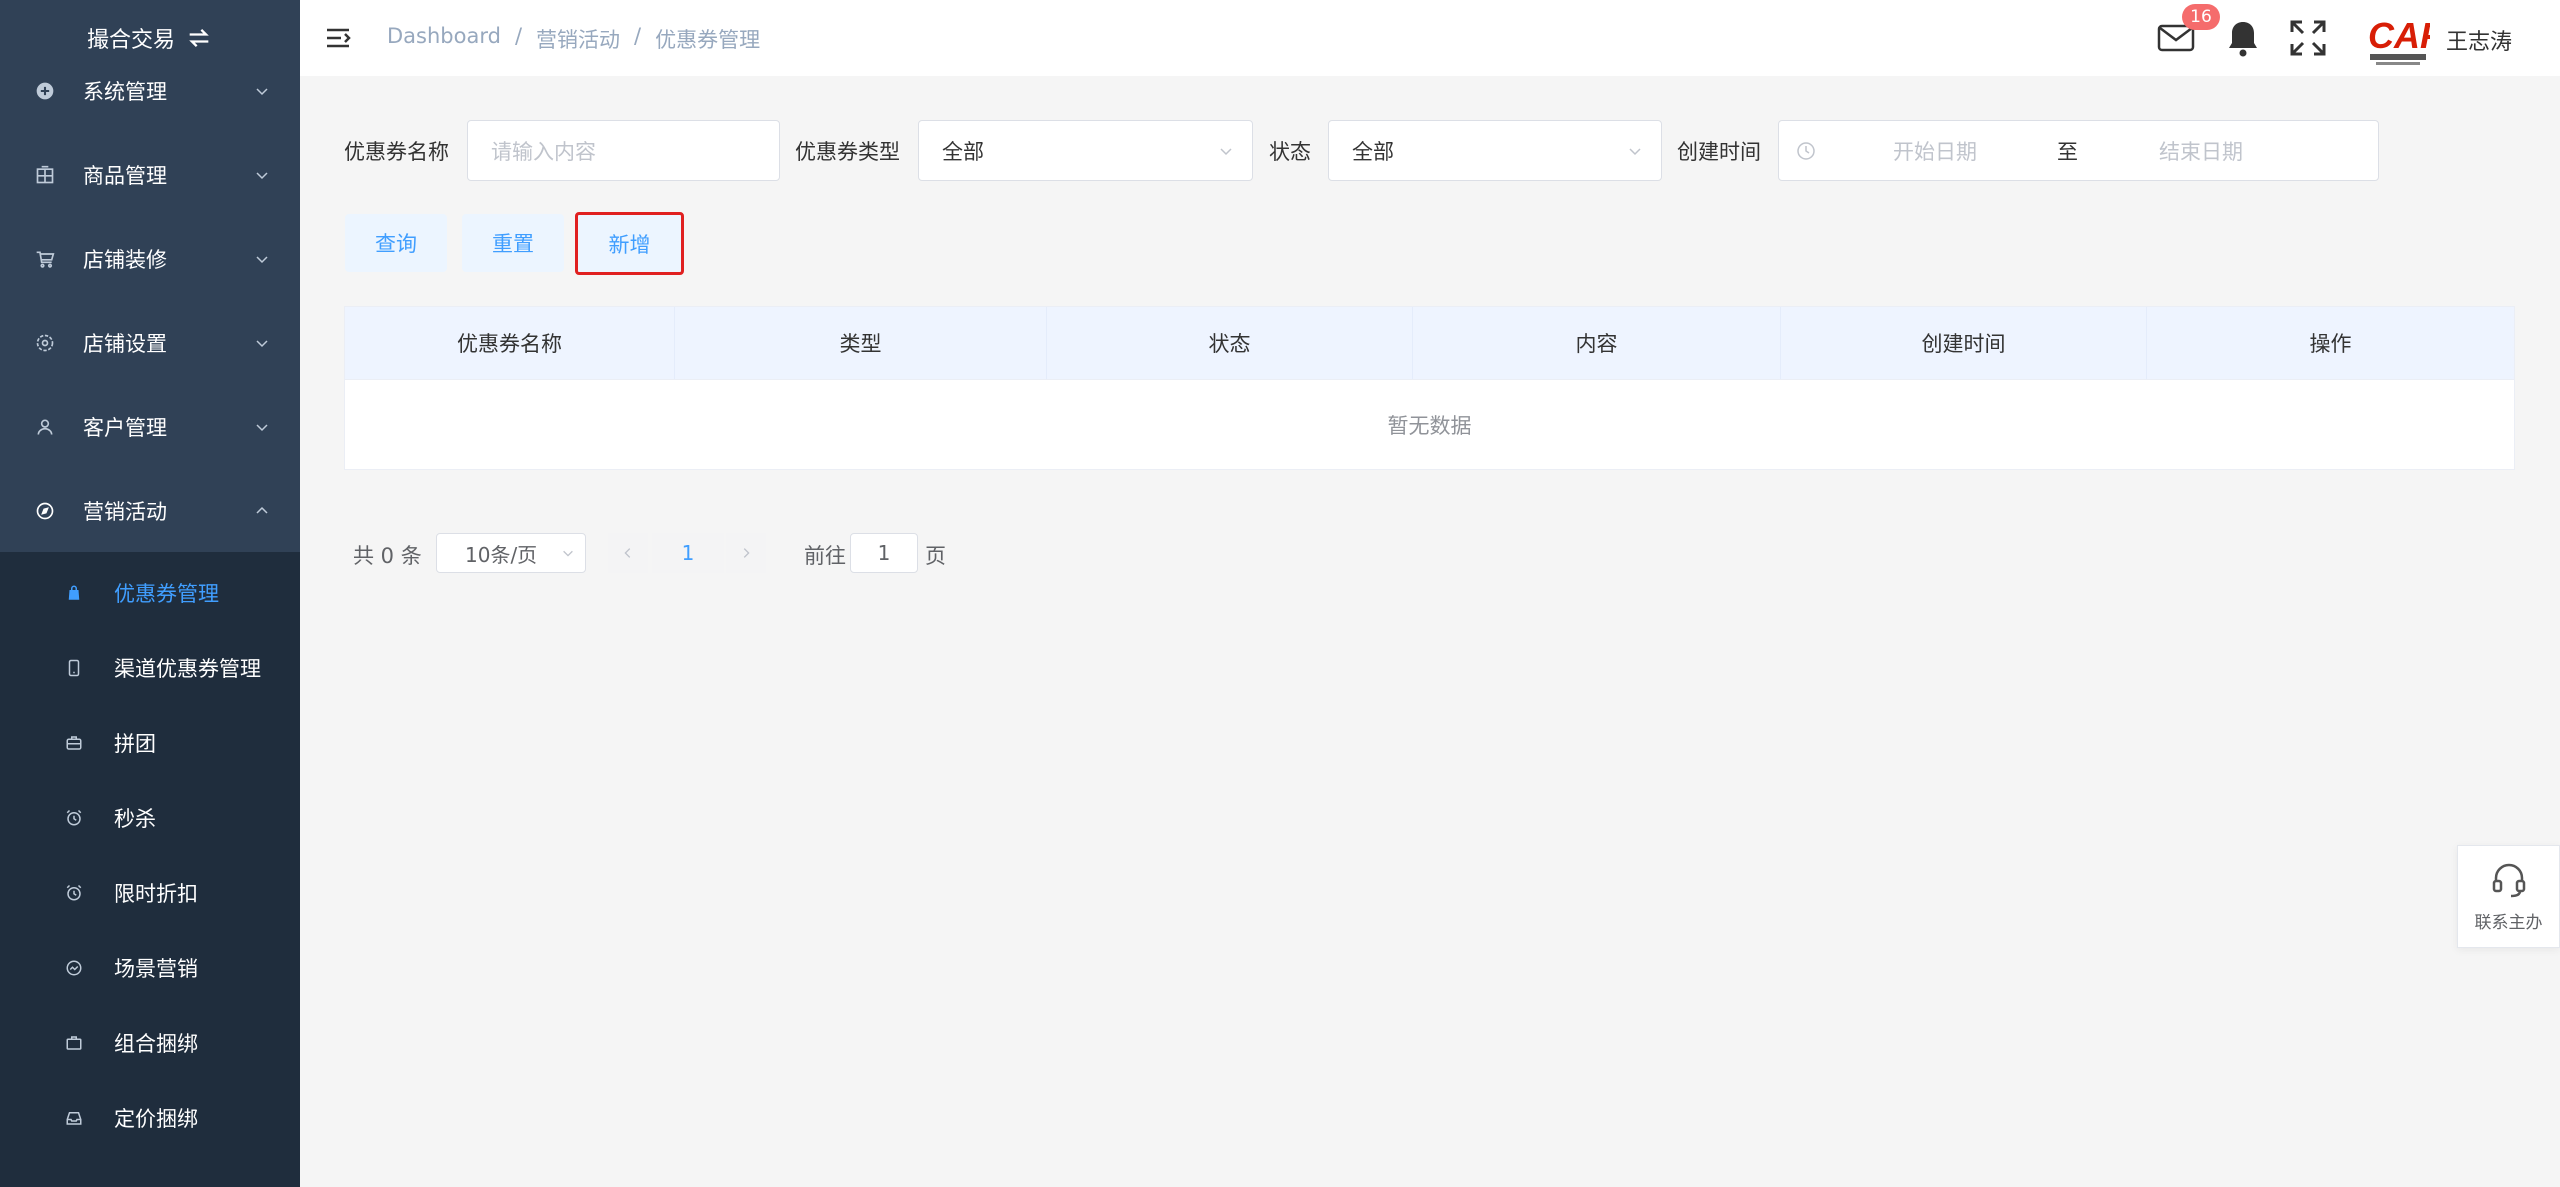  What do you see at coordinates (1935, 151) in the screenshot?
I see `start-date-placeholder: 开始日期` at bounding box center [1935, 151].